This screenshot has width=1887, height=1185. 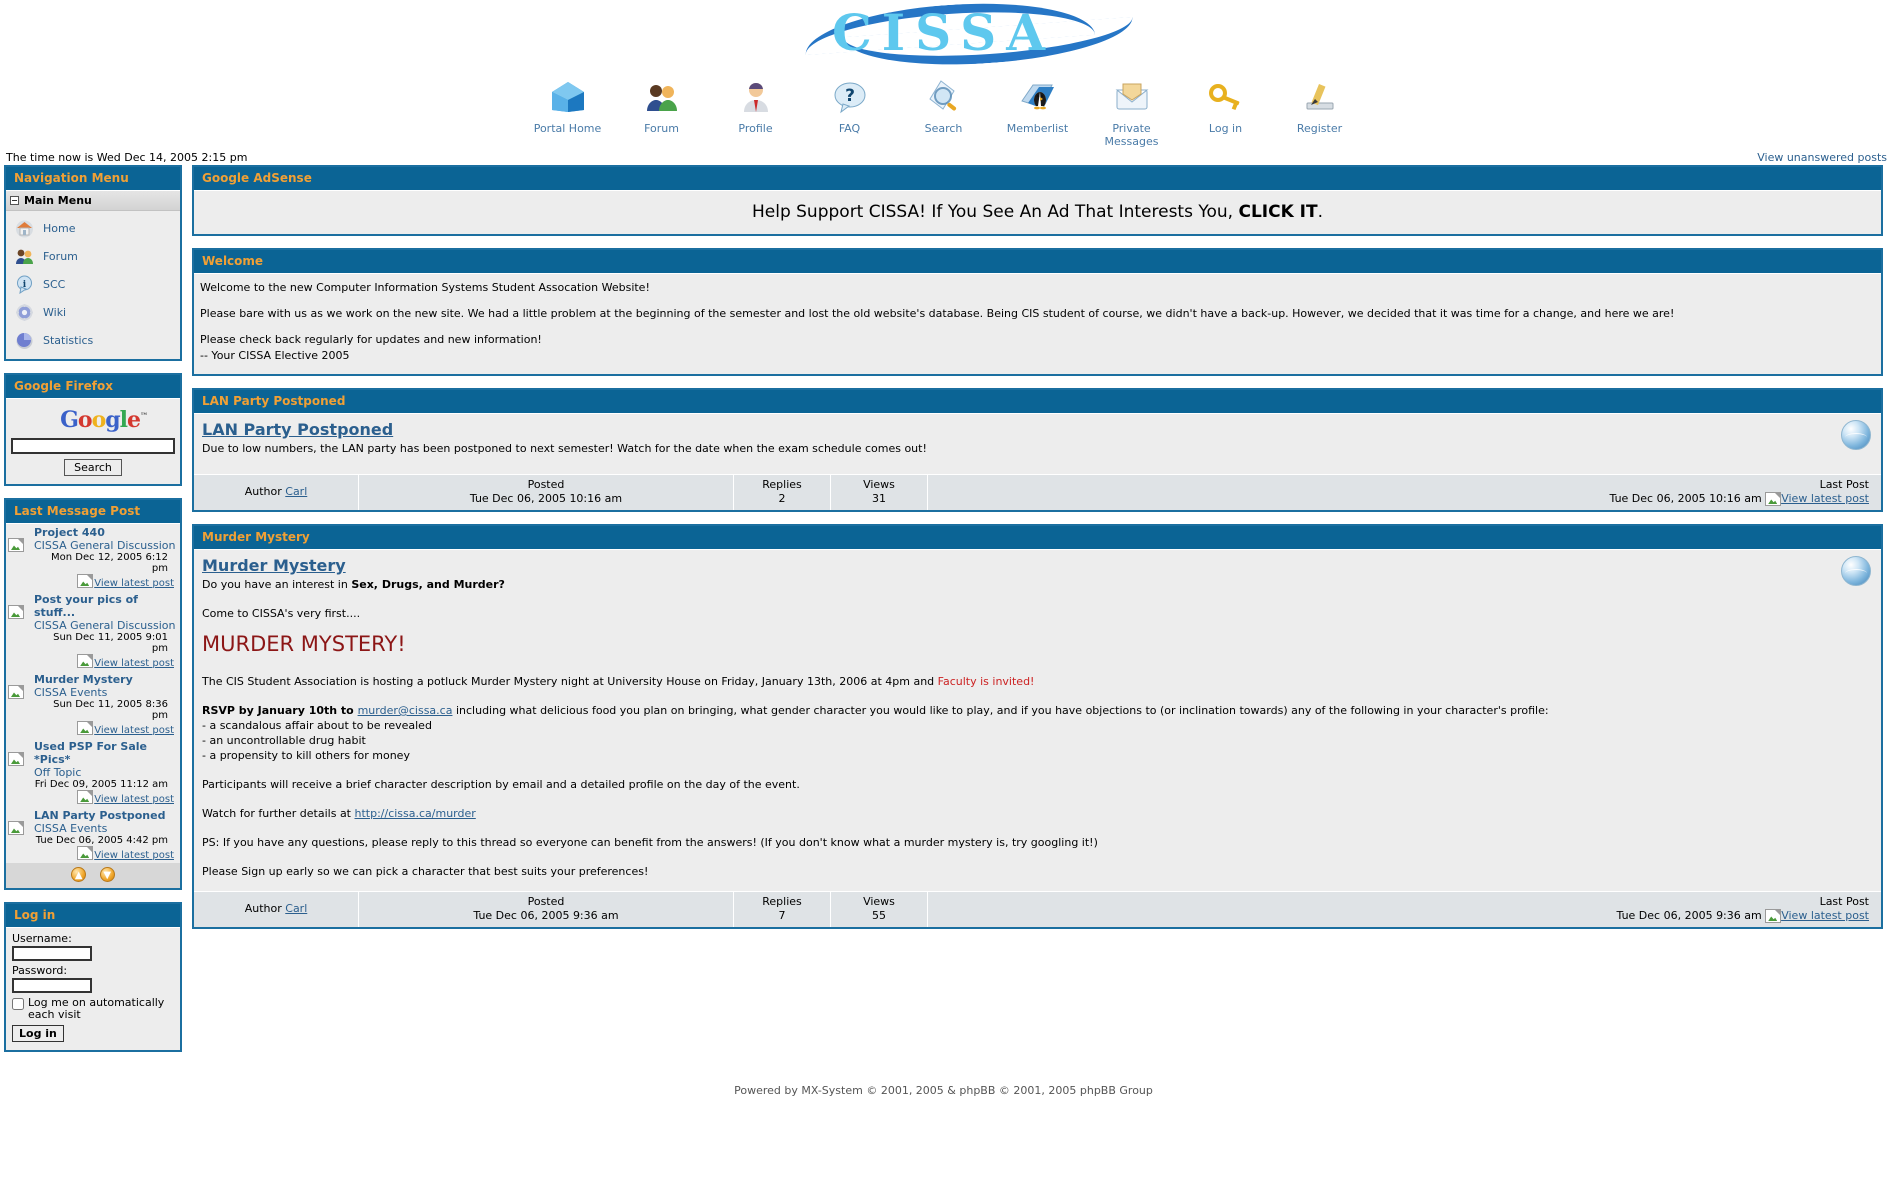 What do you see at coordinates (1689, 915) in the screenshot?
I see `lastpost-date: Tue Dec 06, 2005 9:36 am` at bounding box center [1689, 915].